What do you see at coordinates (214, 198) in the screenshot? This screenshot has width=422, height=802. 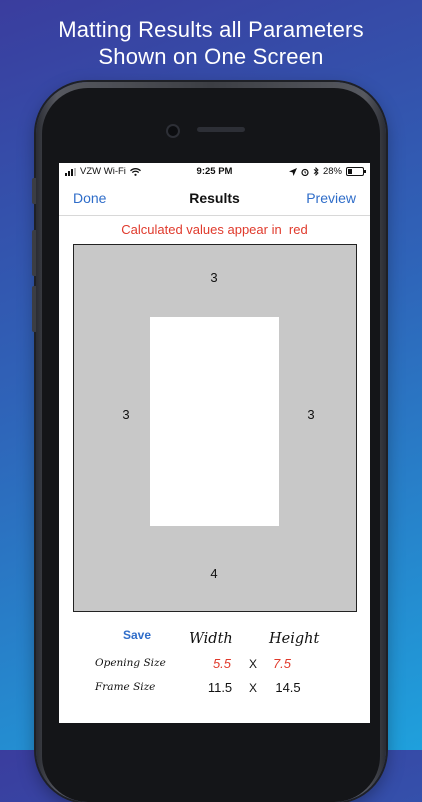 I see `navigation-bar: Done Results Preview` at bounding box center [214, 198].